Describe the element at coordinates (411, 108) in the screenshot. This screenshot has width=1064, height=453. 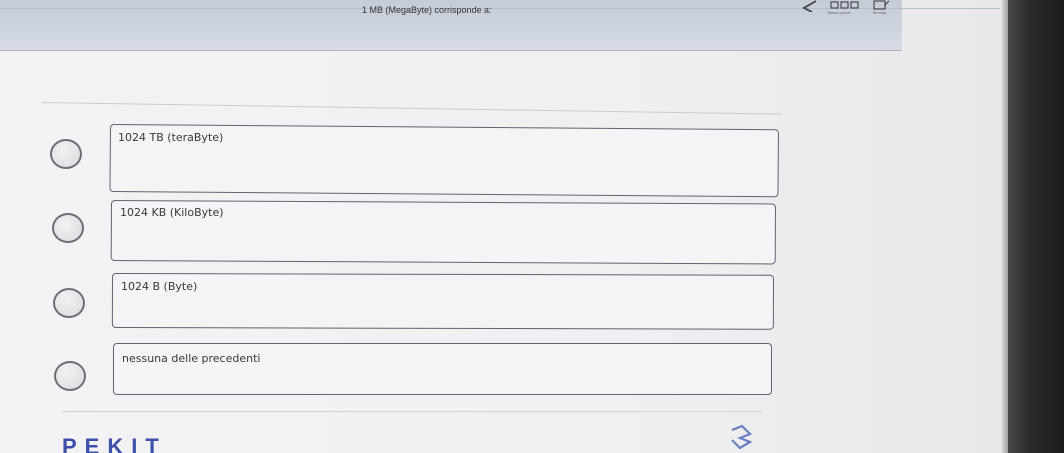
I see `divider` at that location.